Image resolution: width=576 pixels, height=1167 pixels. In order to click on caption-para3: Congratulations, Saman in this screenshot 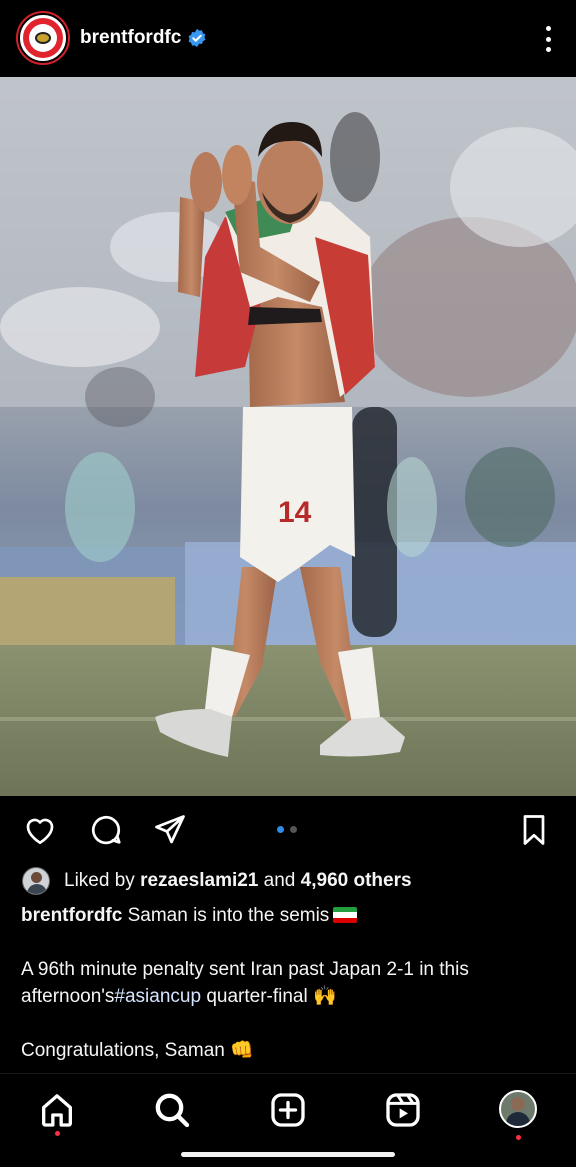, I will do `click(123, 1050)`.